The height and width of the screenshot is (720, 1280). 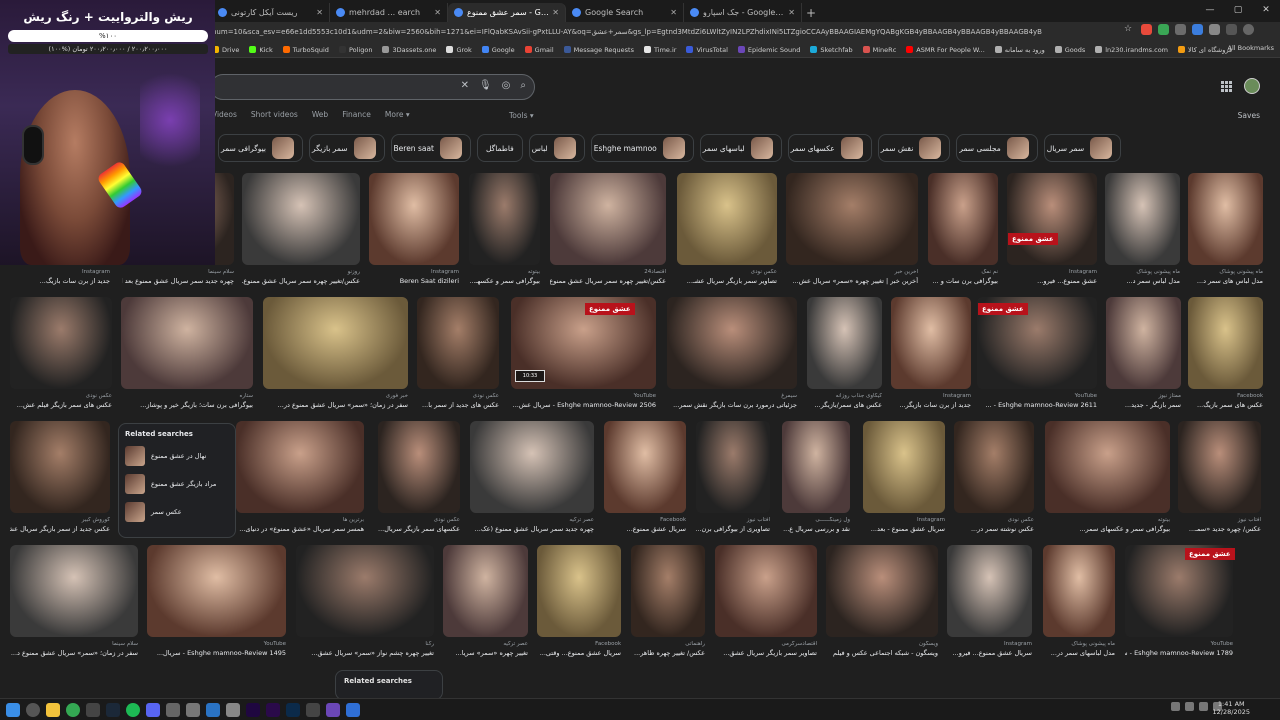 I want to click on windows-start-icon, so click(x=13, y=709).